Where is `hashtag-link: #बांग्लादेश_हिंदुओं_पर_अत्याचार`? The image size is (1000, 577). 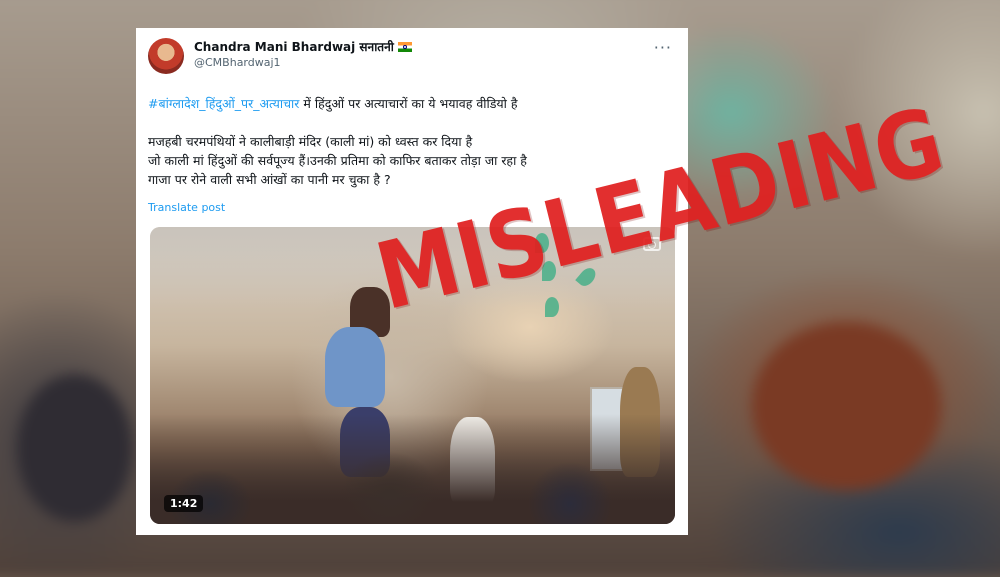 hashtag-link: #बांग्लादेश_हिंदुओं_पर_अत्याचार is located at coordinates (223, 103).